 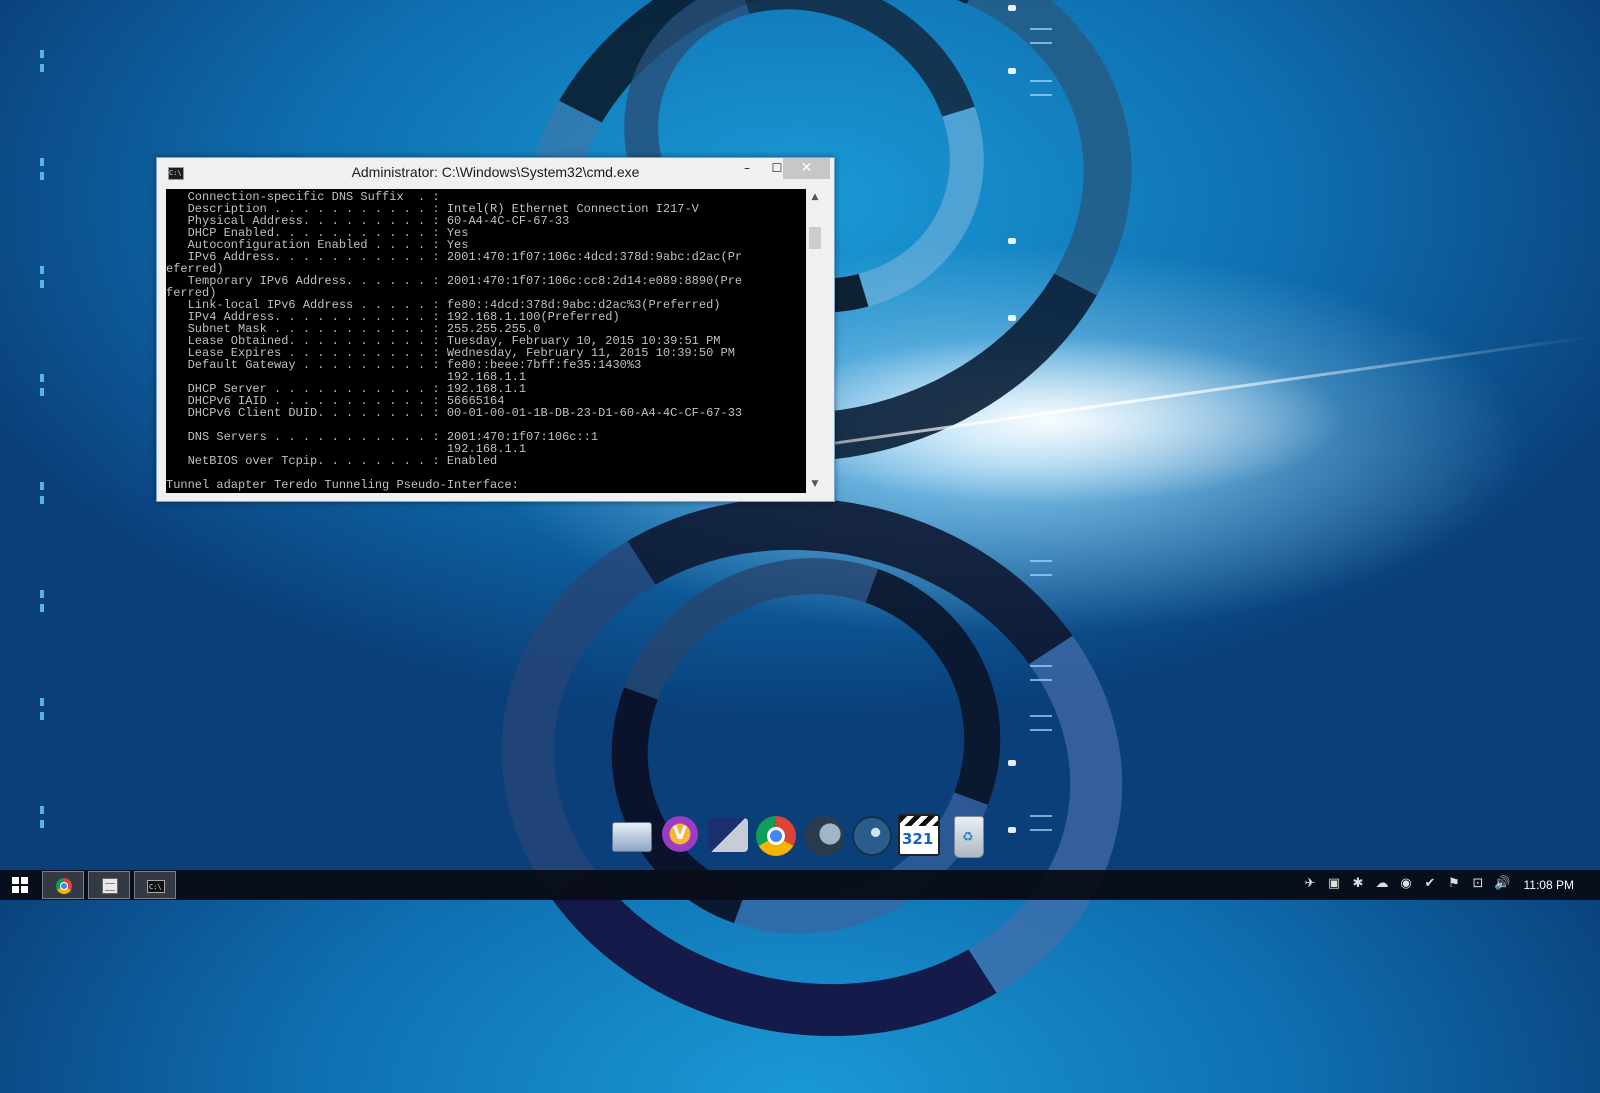 I want to click on recycle-bin-icon: ♻, so click(x=969, y=837).